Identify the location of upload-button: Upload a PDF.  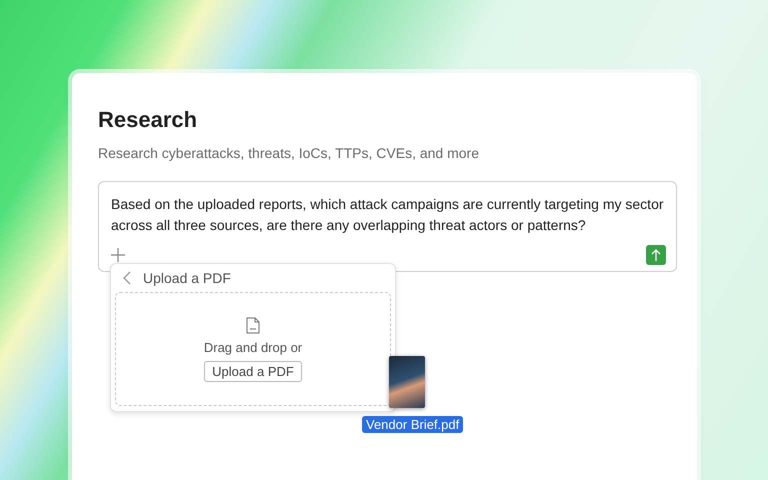
(253, 371).